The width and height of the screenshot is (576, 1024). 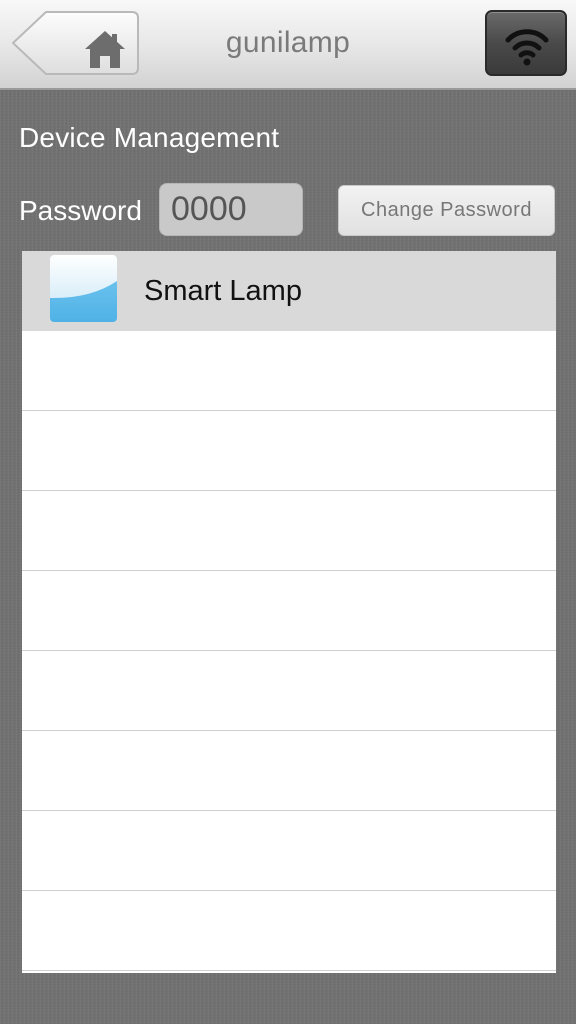 What do you see at coordinates (105, 49) in the screenshot?
I see `home-icon` at bounding box center [105, 49].